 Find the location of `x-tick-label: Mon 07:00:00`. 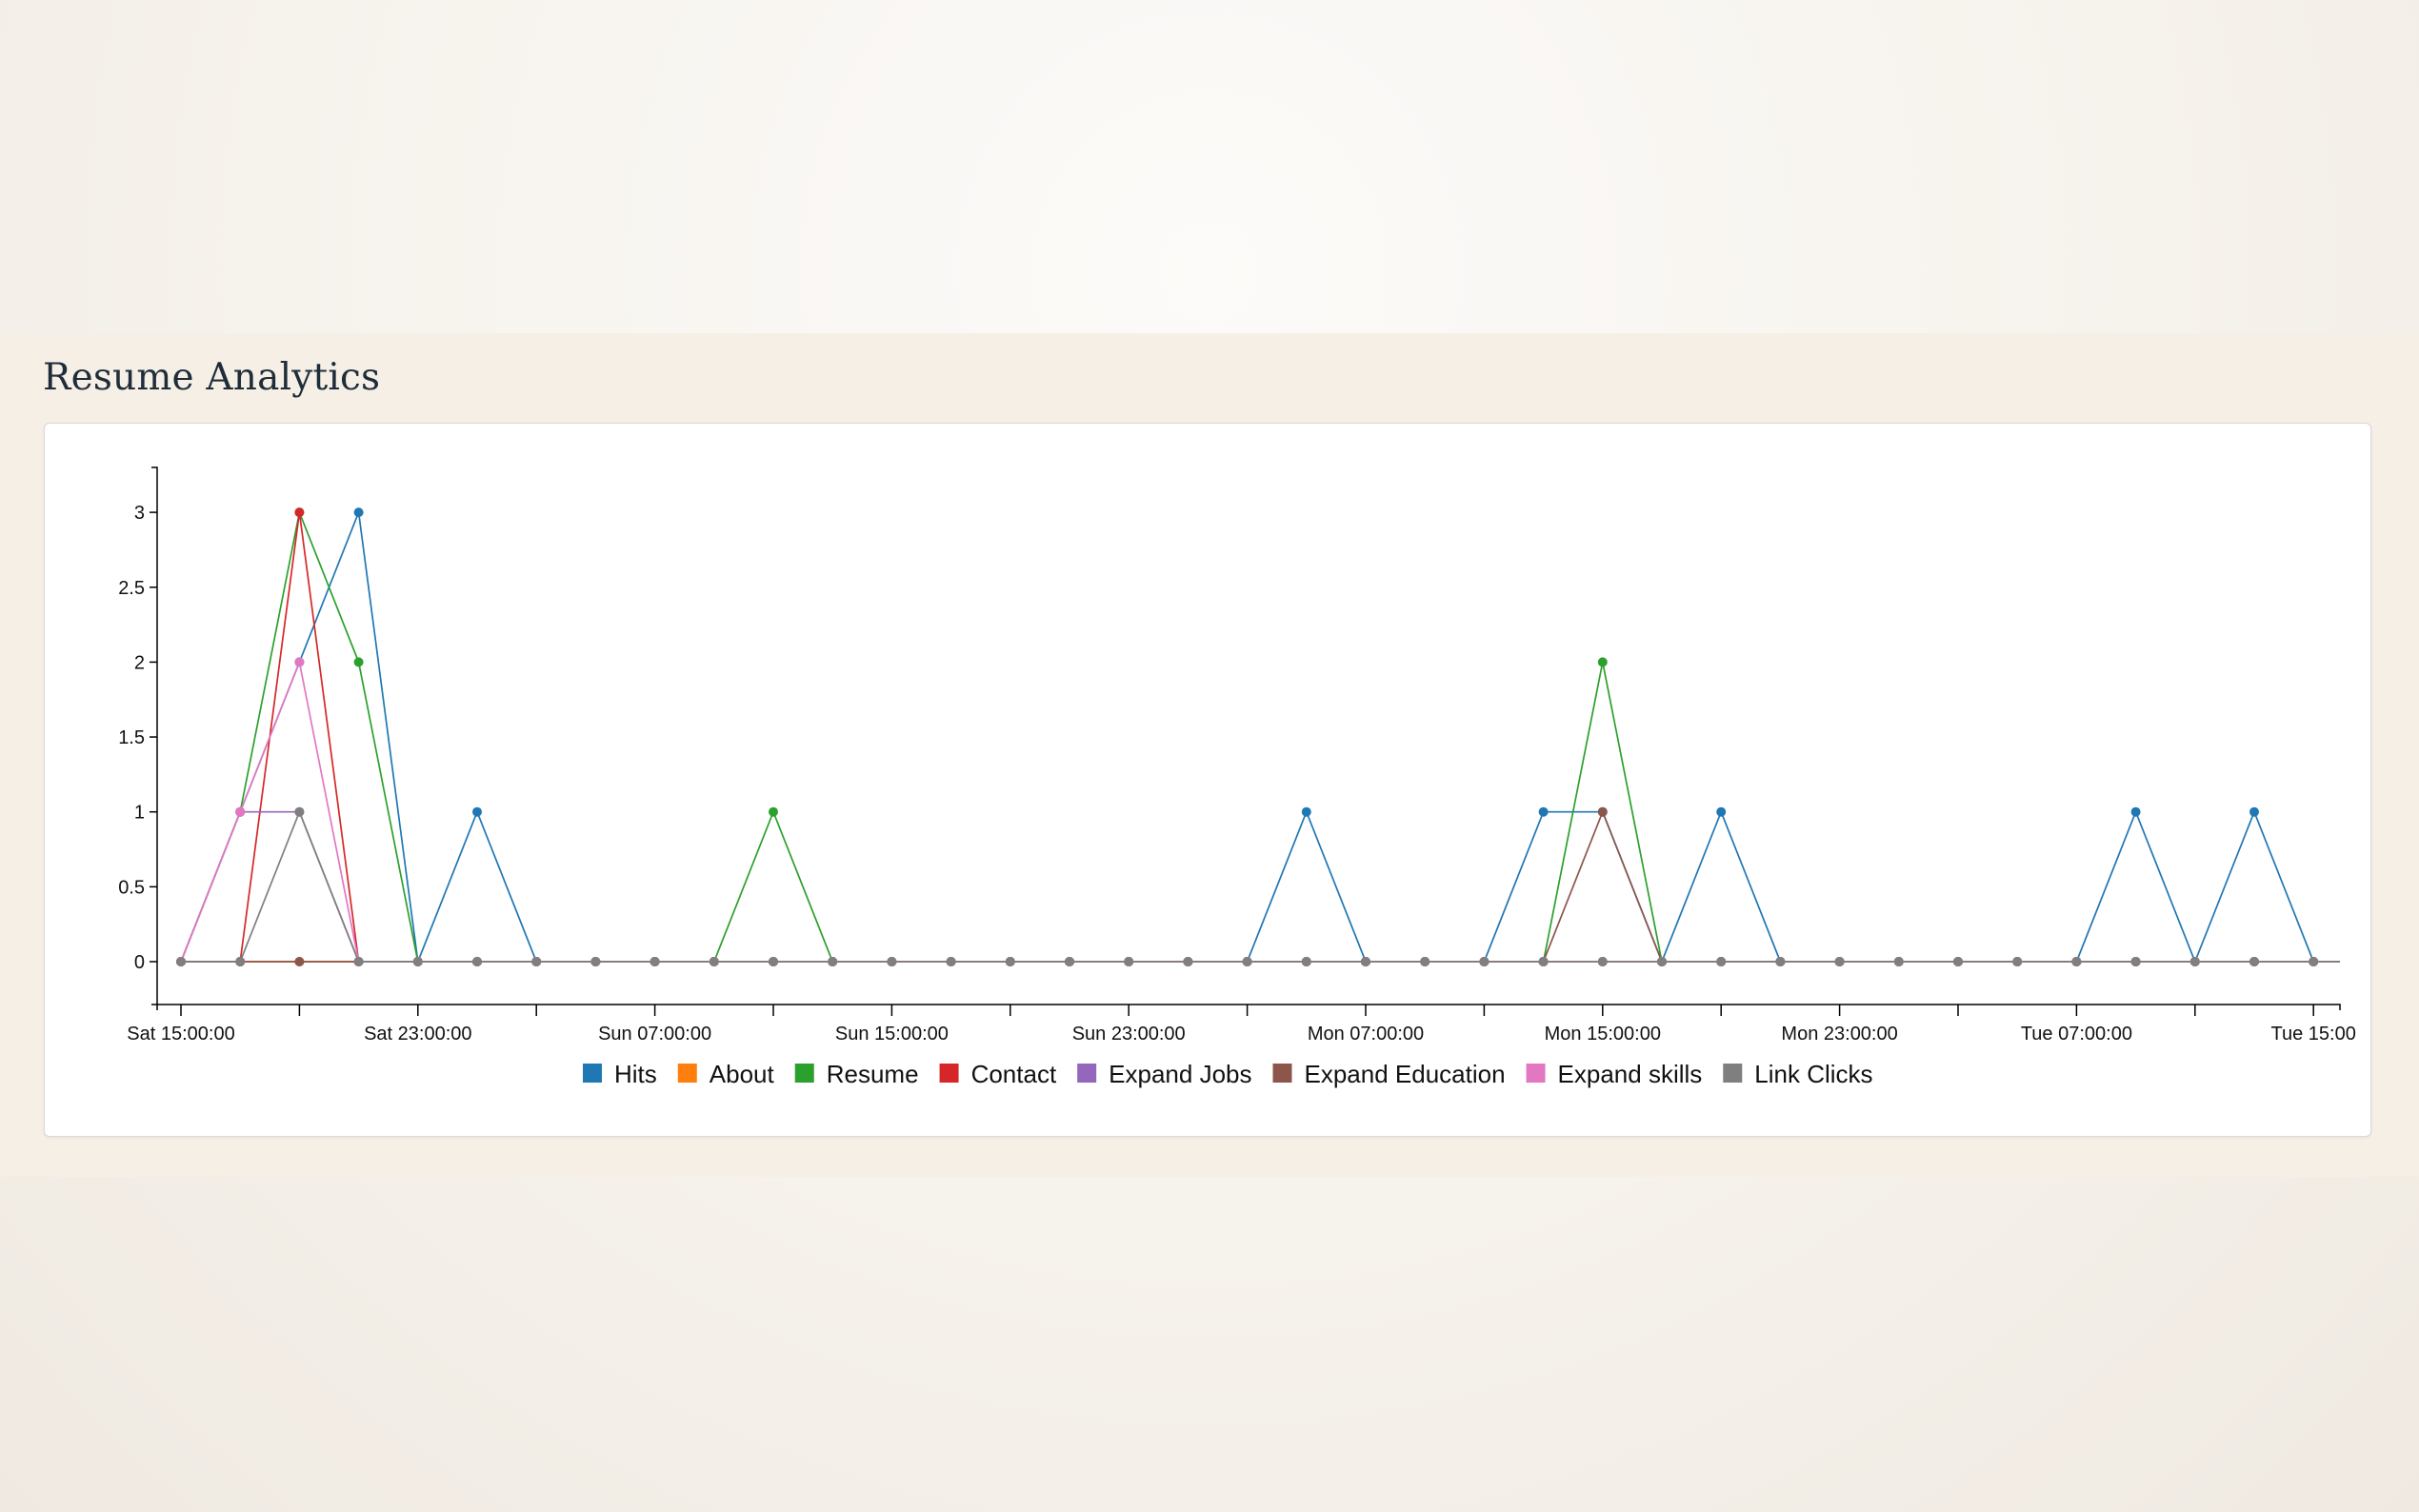

x-tick-label: Mon 07:00:00 is located at coordinates (1366, 1034).